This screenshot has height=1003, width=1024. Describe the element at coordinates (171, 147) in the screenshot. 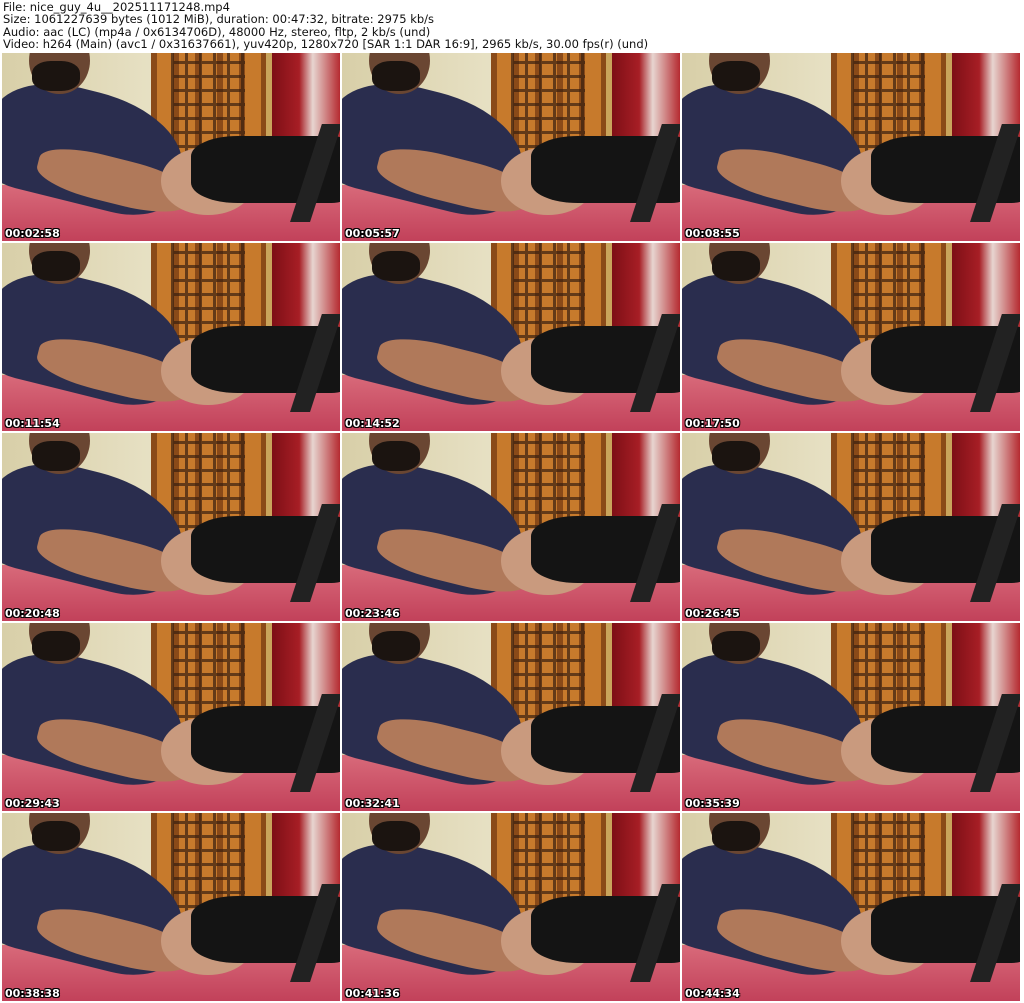

I see `video-thumbnail: 00:02:58` at that location.